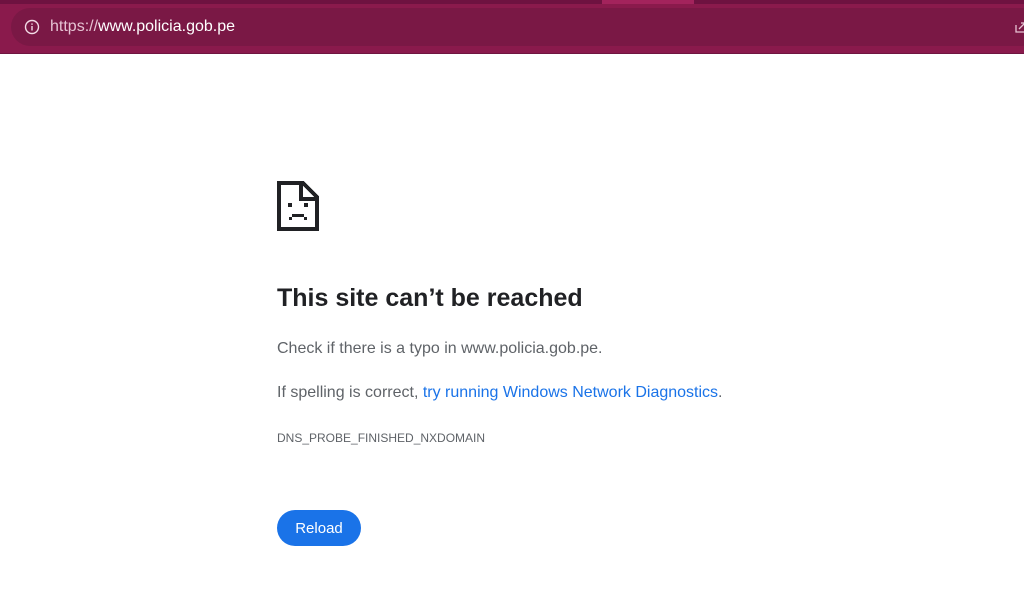 This screenshot has height=594, width=1024. Describe the element at coordinates (430, 298) in the screenshot. I see `error-title: This site can’t be reached` at that location.